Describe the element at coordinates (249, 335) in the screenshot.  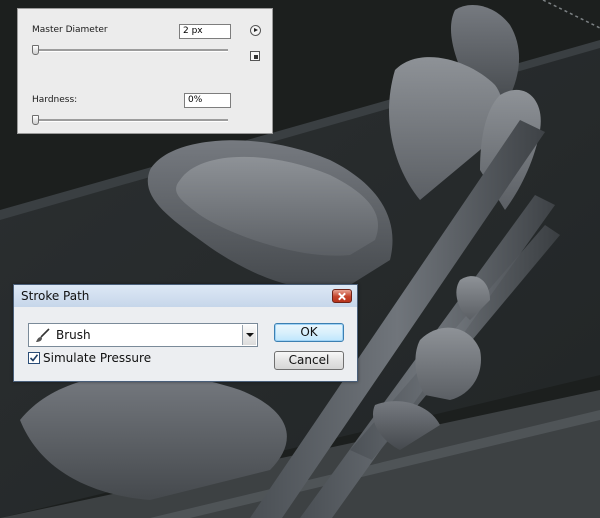
I see `chevron-down-icon` at that location.